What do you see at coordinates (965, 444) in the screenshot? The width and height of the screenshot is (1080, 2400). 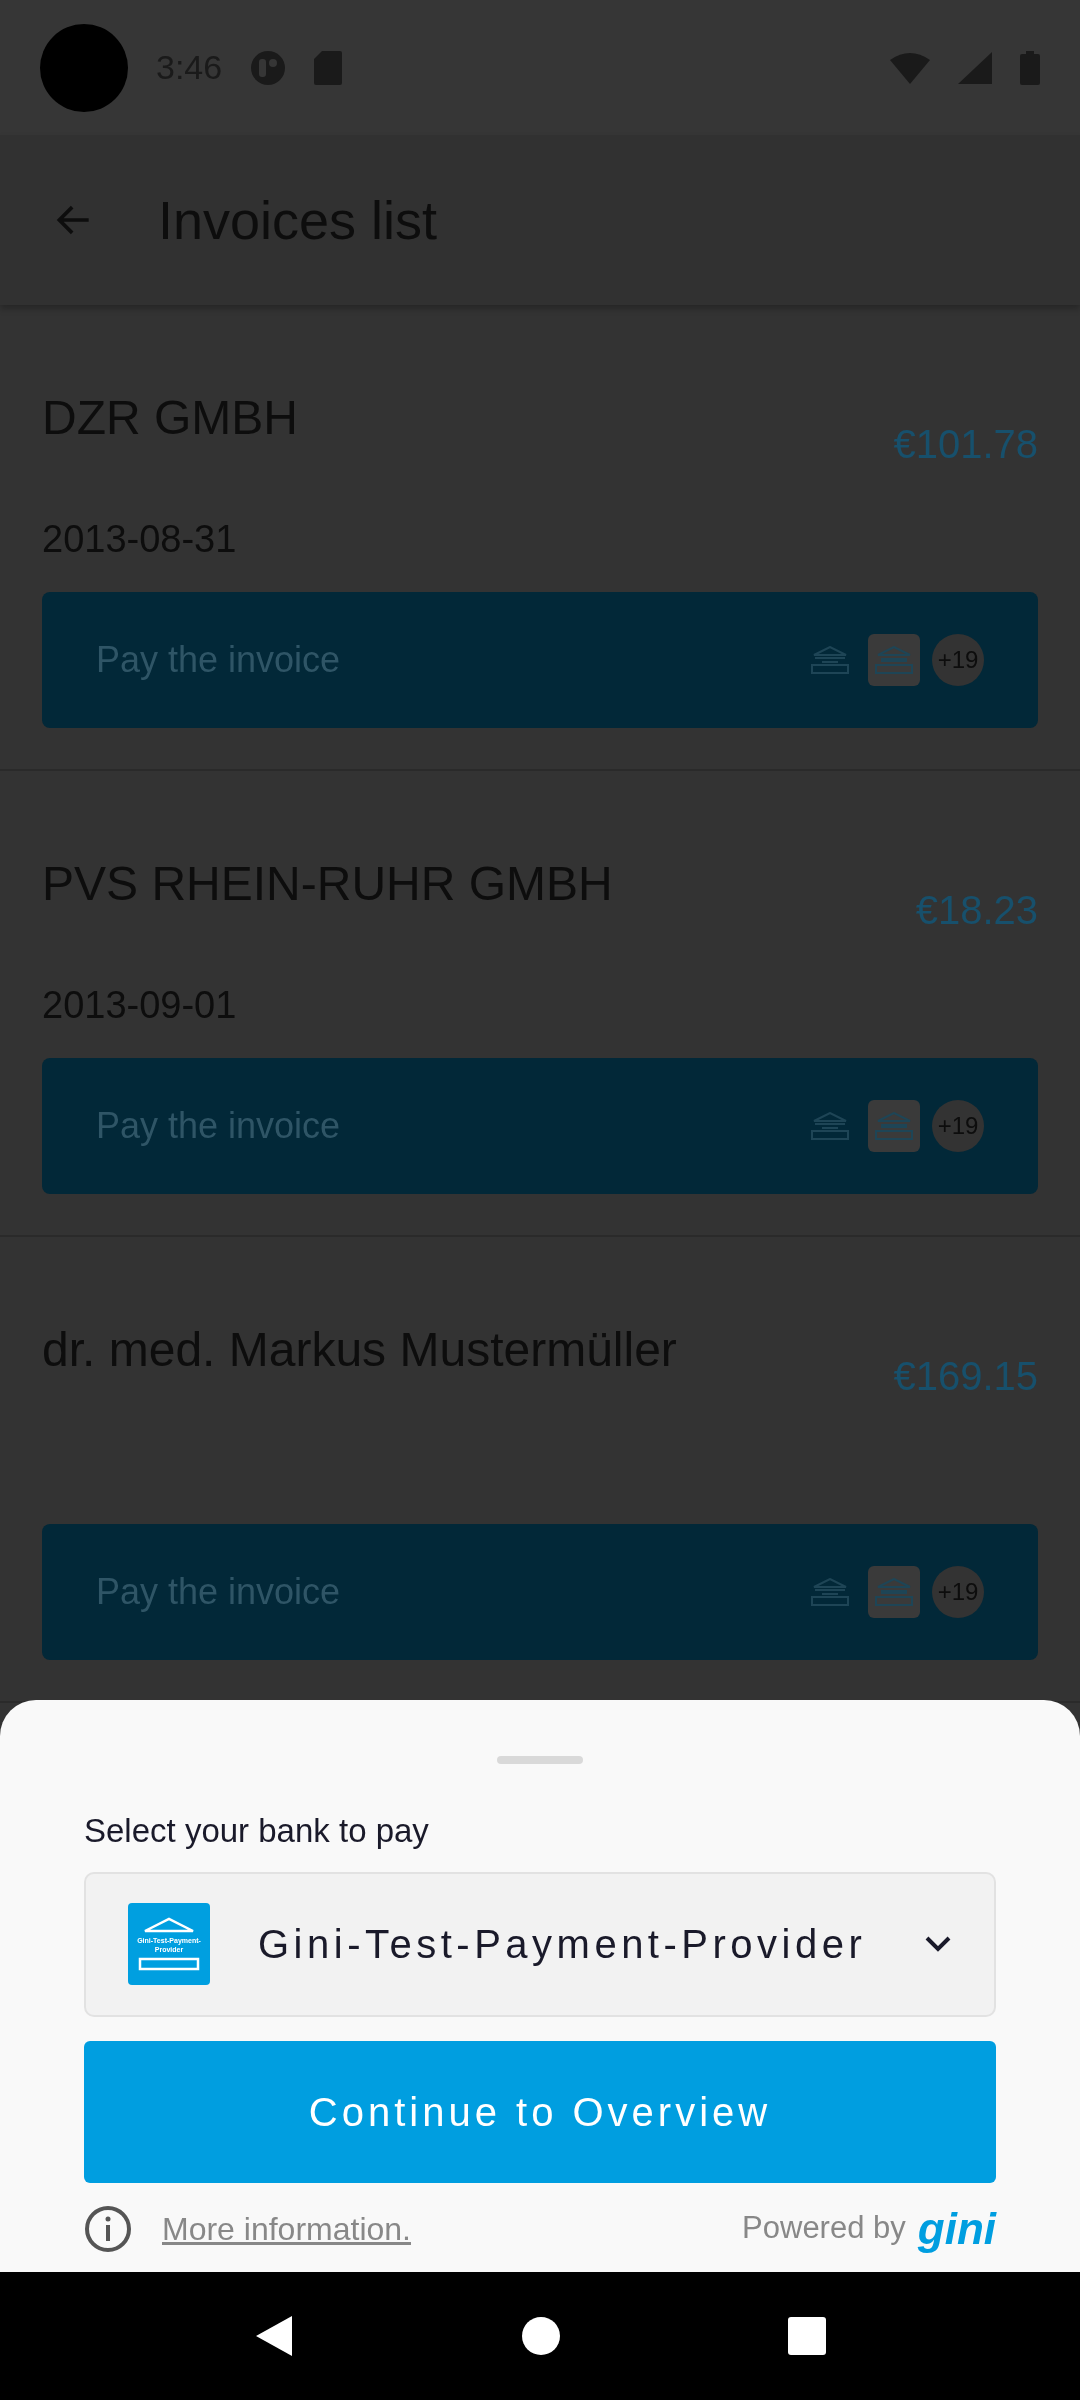 I see `invoice-amount: €101.78` at bounding box center [965, 444].